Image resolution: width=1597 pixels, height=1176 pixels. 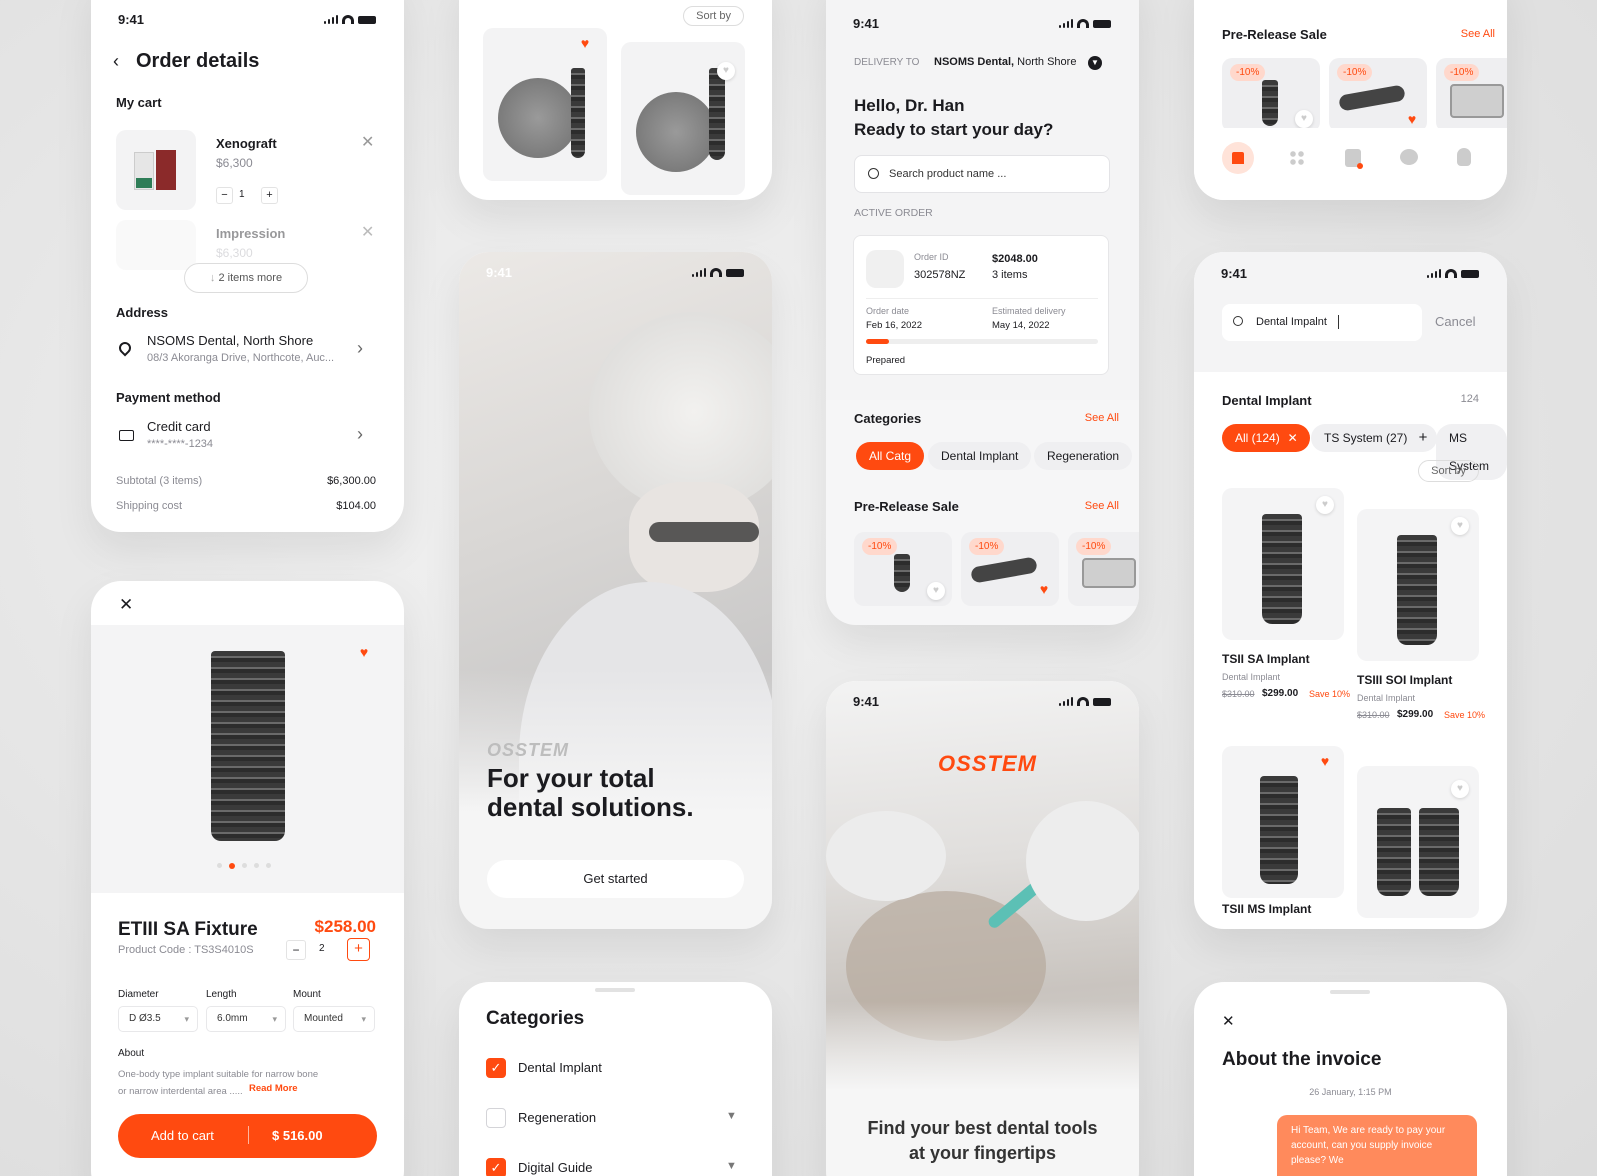 I want to click on battery-icon, so click(x=1102, y=701).